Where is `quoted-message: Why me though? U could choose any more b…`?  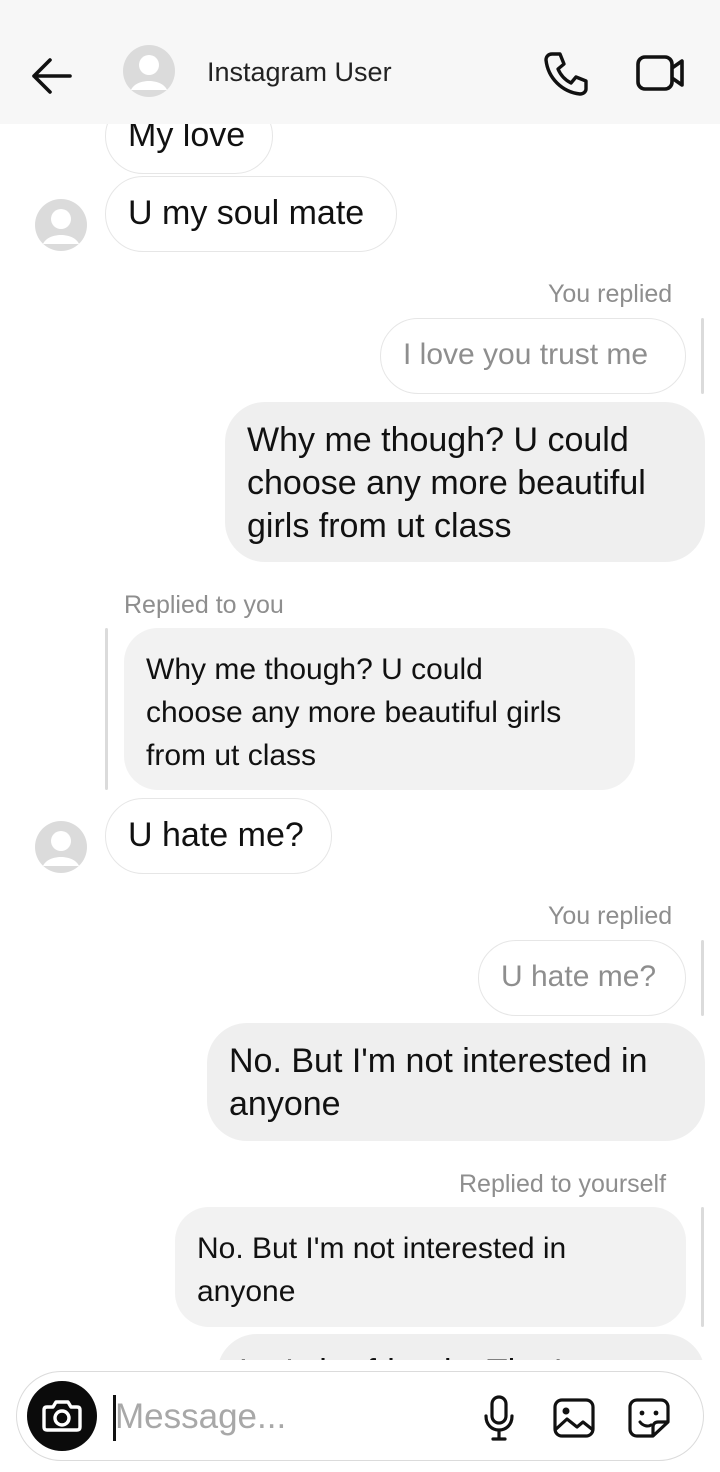 quoted-message: Why me though? U could choose any more b… is located at coordinates (379, 709).